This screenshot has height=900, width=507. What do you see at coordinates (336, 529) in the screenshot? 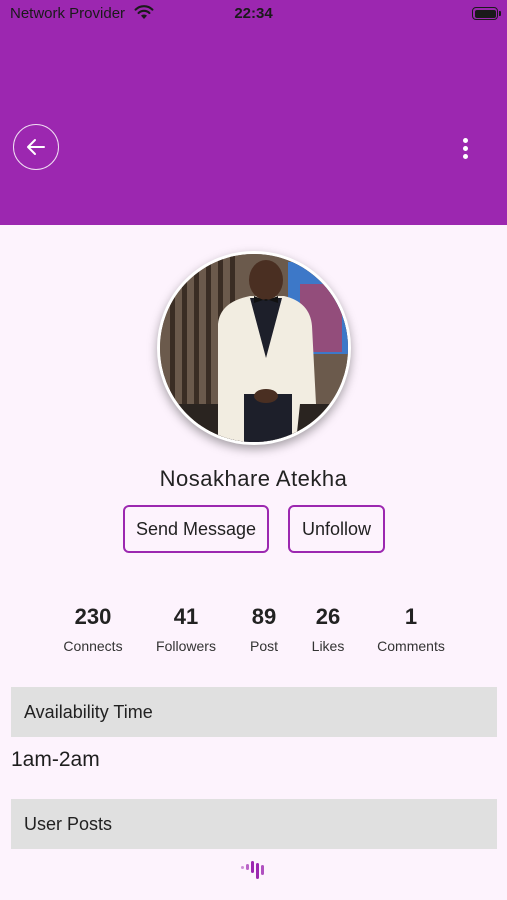
I see `unfollow-button: Unfollow` at bounding box center [336, 529].